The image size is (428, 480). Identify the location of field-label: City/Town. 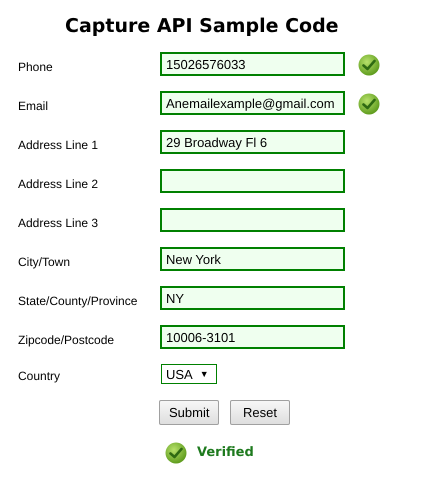
(45, 262).